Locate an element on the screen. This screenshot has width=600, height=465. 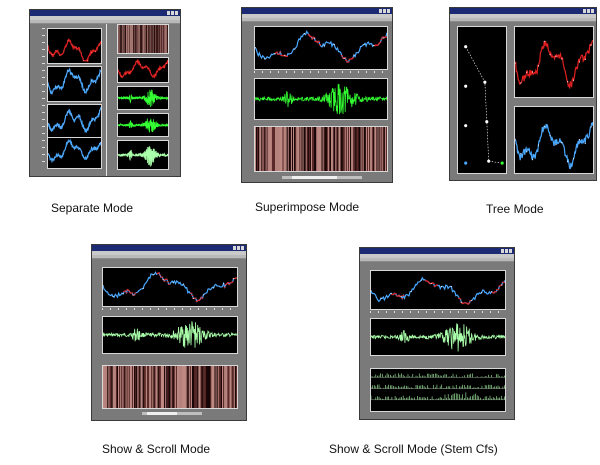
screenshot-separate-mode is located at coordinates (105, 93).